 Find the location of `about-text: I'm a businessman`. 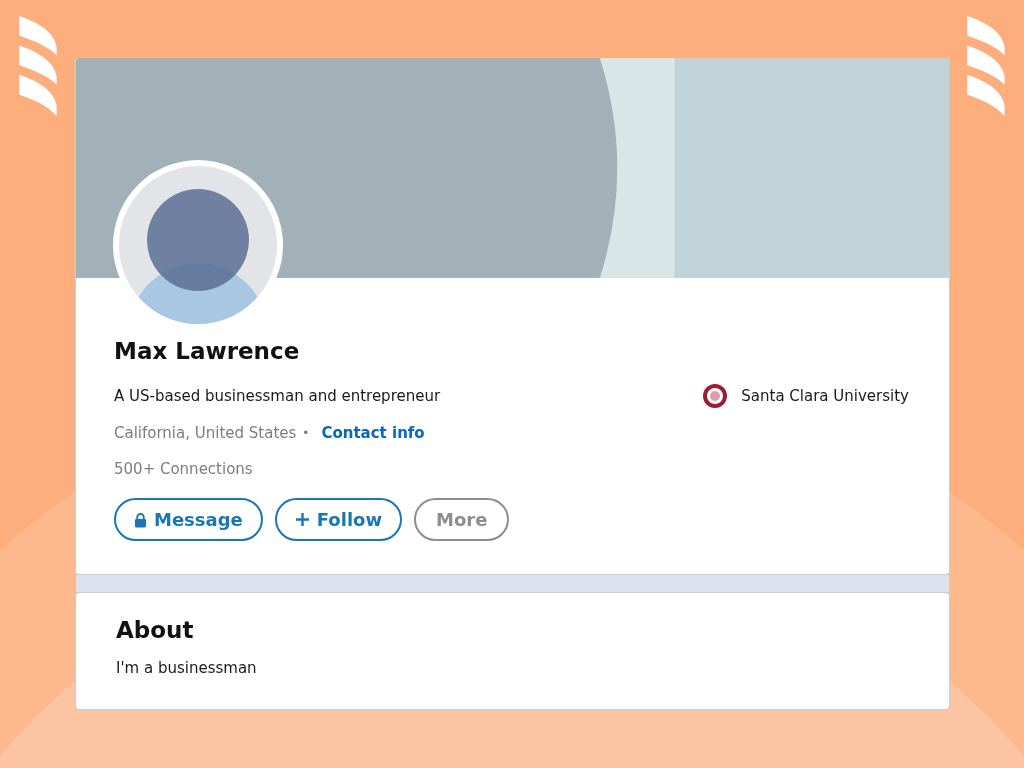

about-text: I'm a businessman is located at coordinates (187, 668).